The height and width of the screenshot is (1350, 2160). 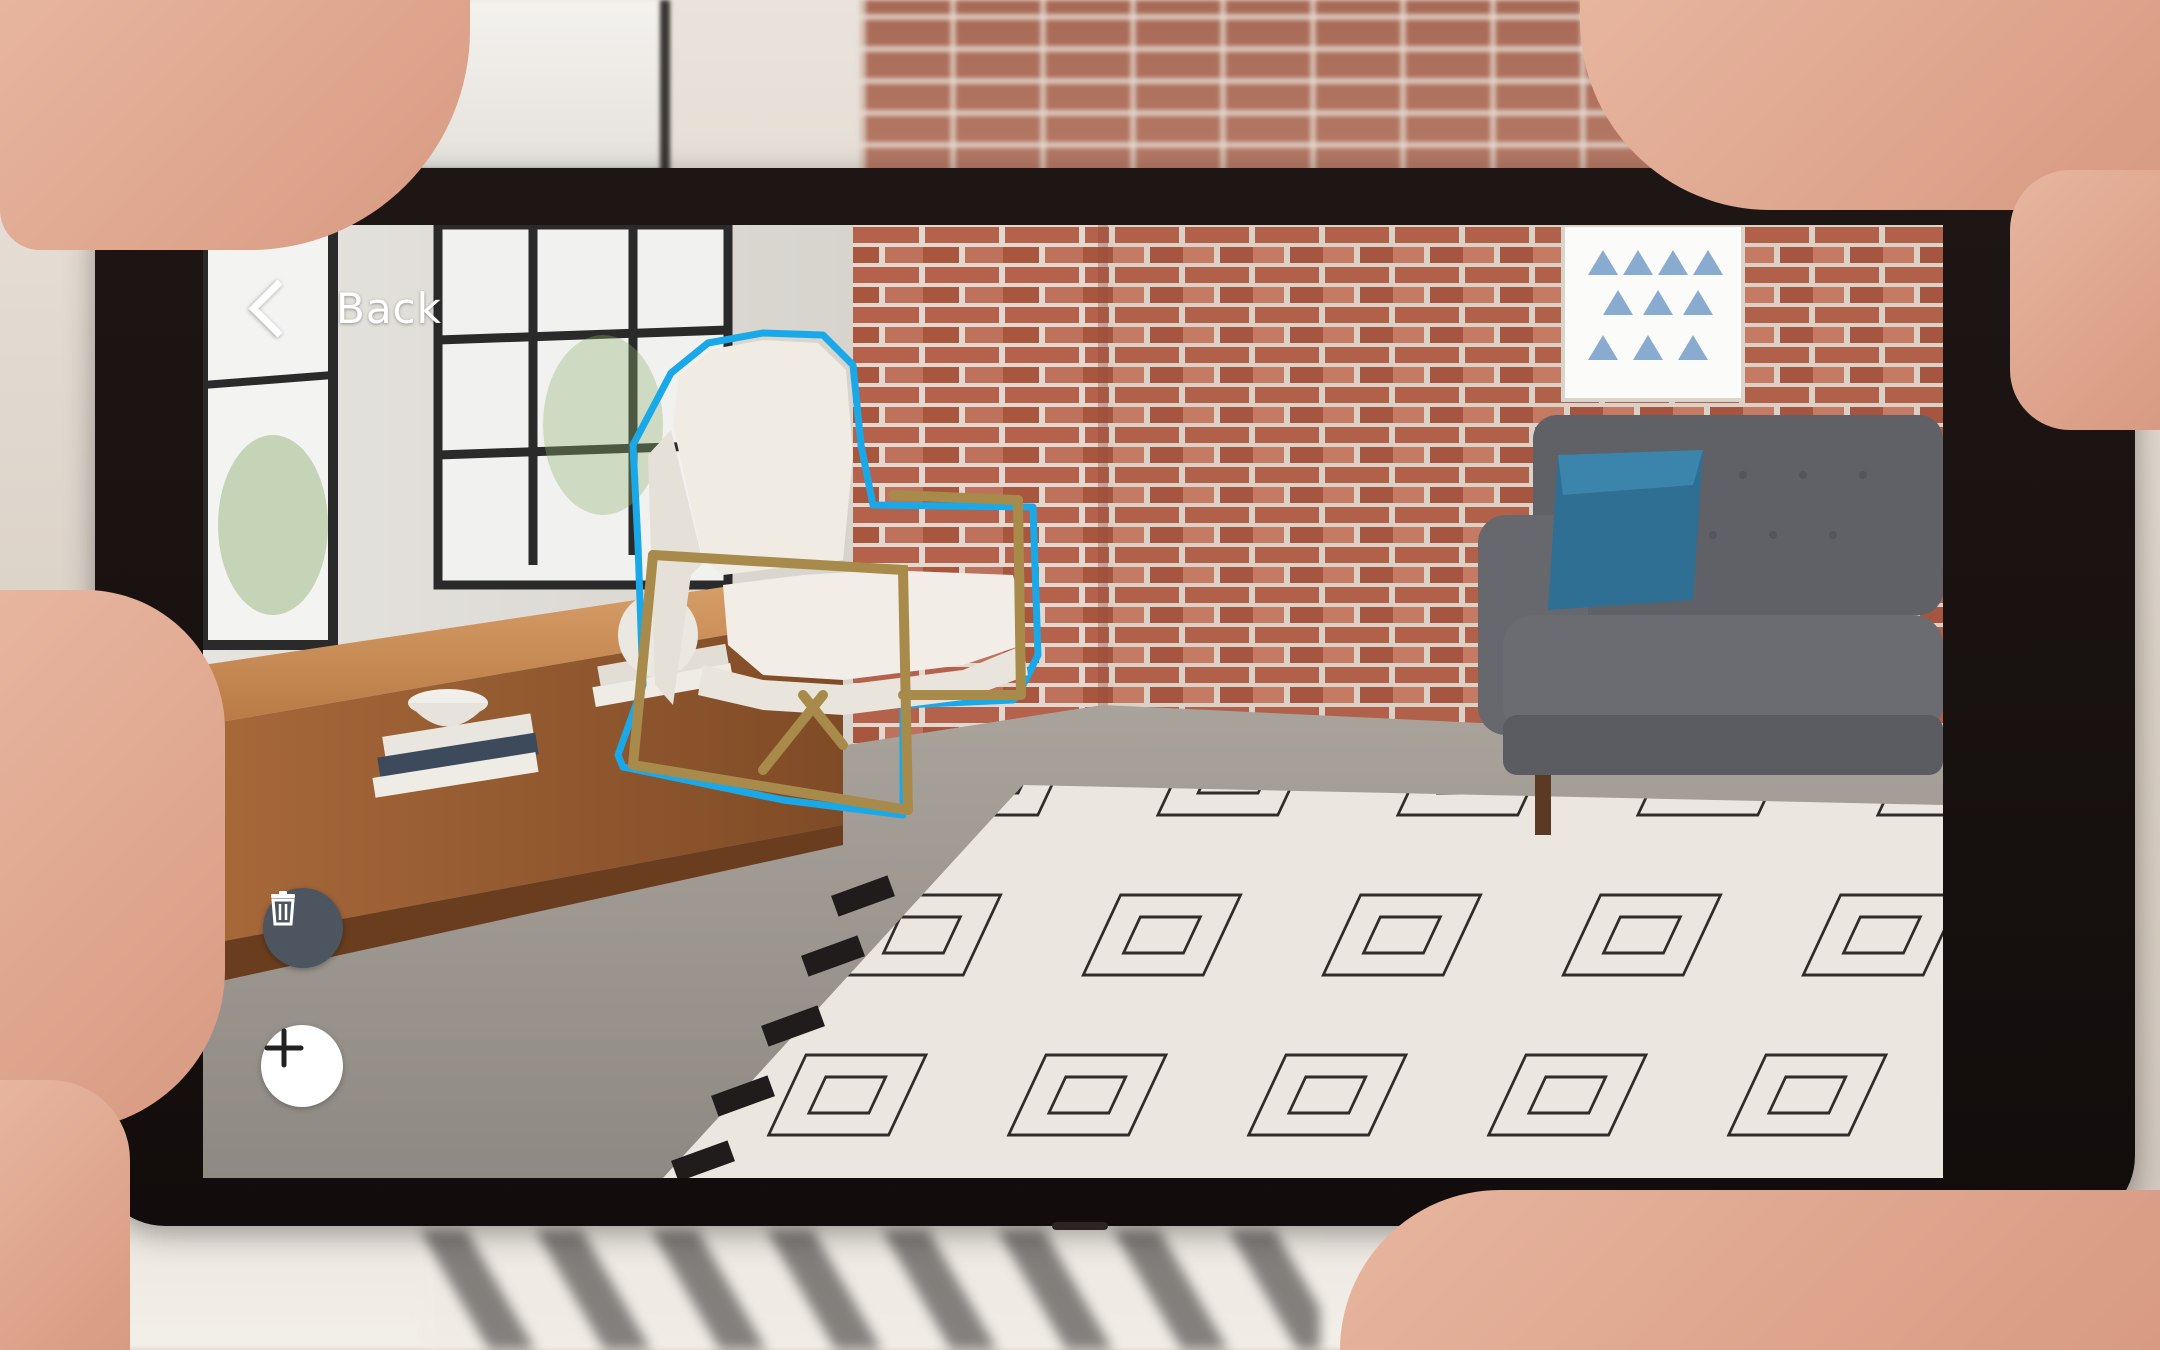 I want to click on chevron-left-icon, so click(x=277, y=308).